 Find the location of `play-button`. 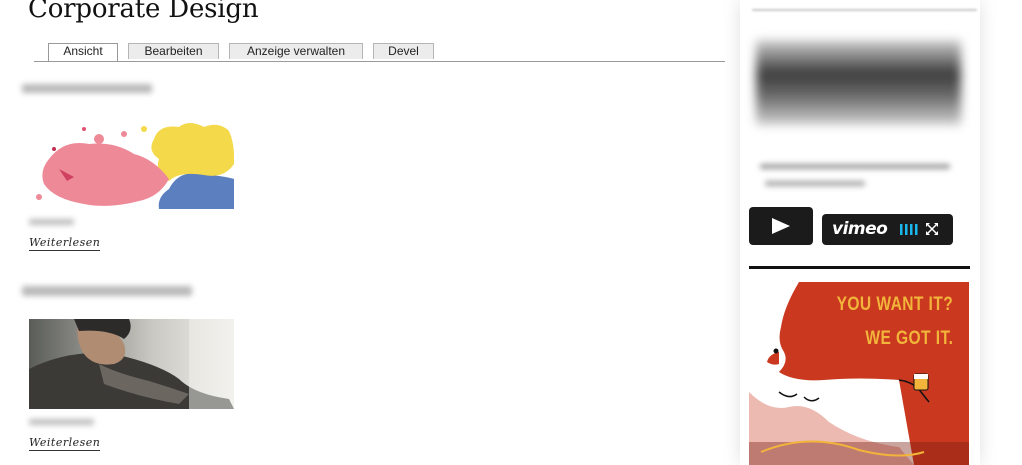

play-button is located at coordinates (781, 226).